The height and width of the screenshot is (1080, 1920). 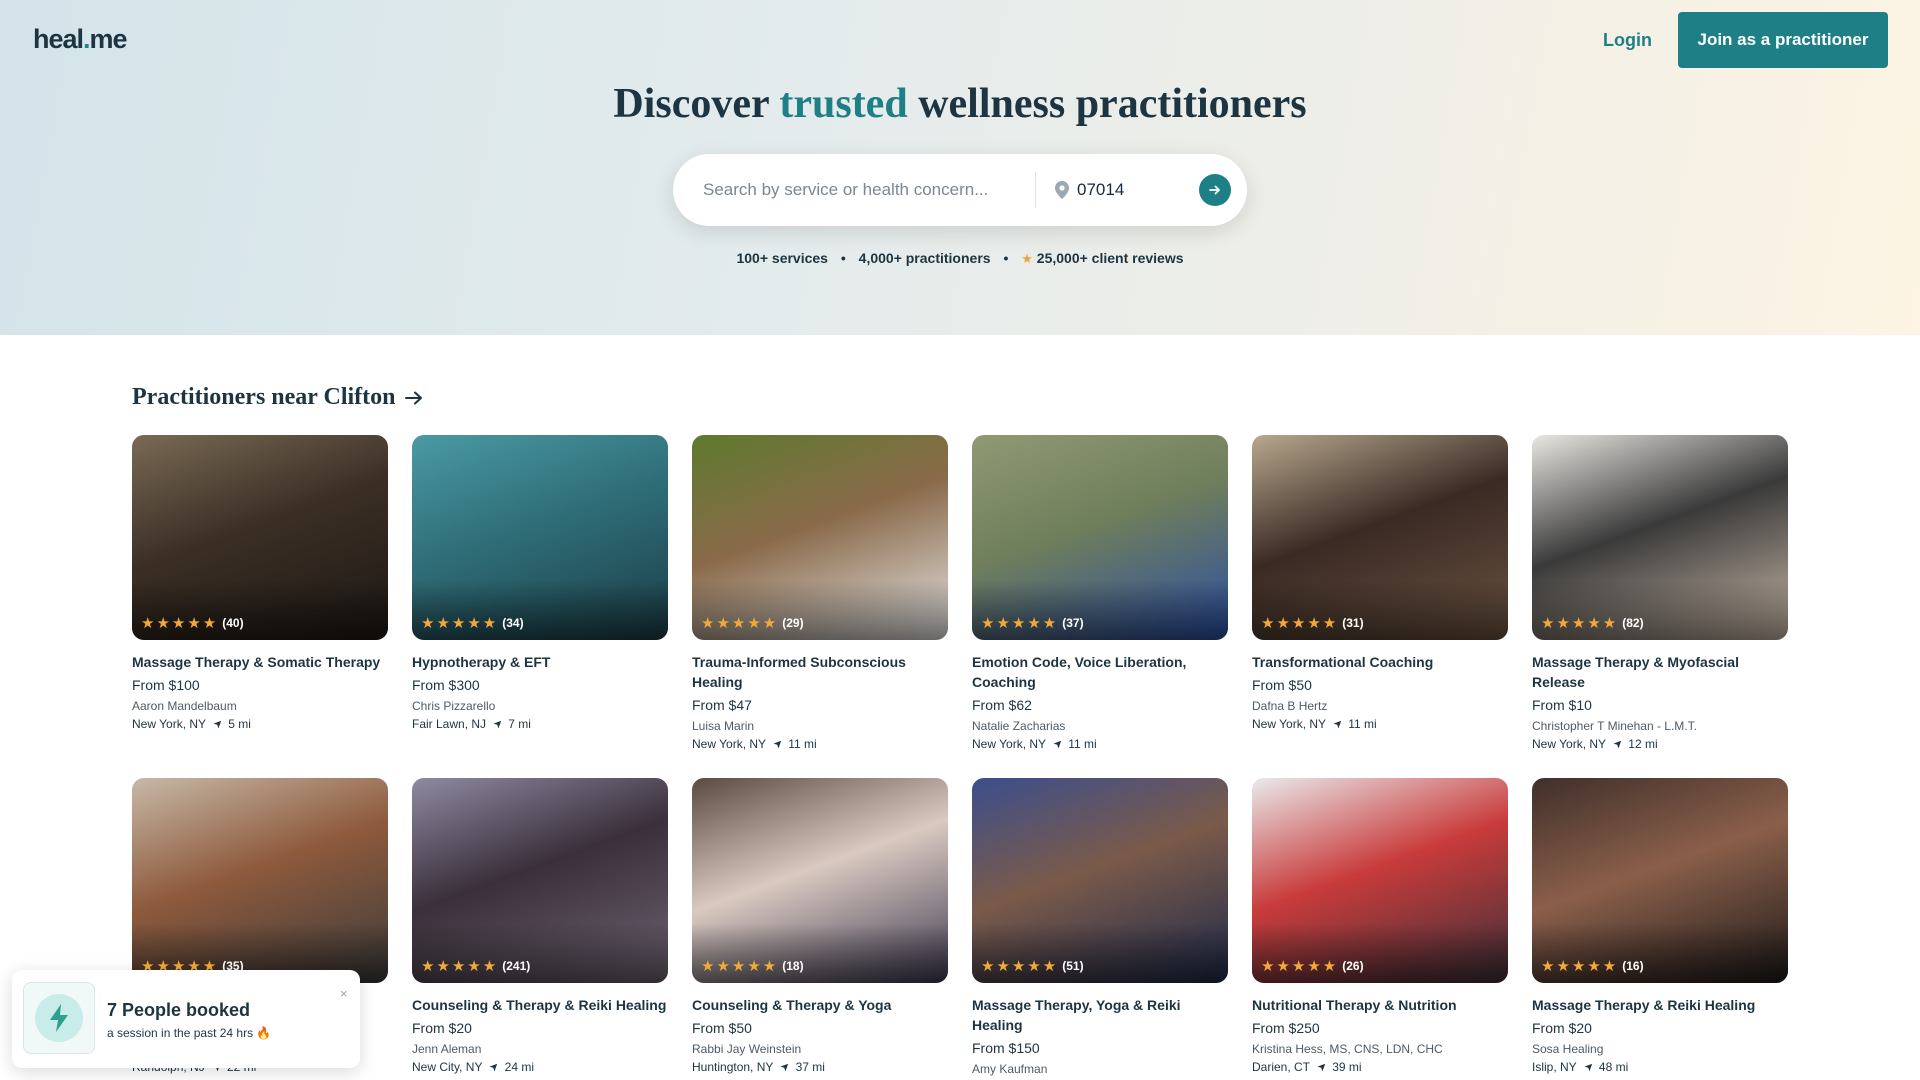 I want to click on rating: ★★★★★ (82), so click(x=1592, y=623).